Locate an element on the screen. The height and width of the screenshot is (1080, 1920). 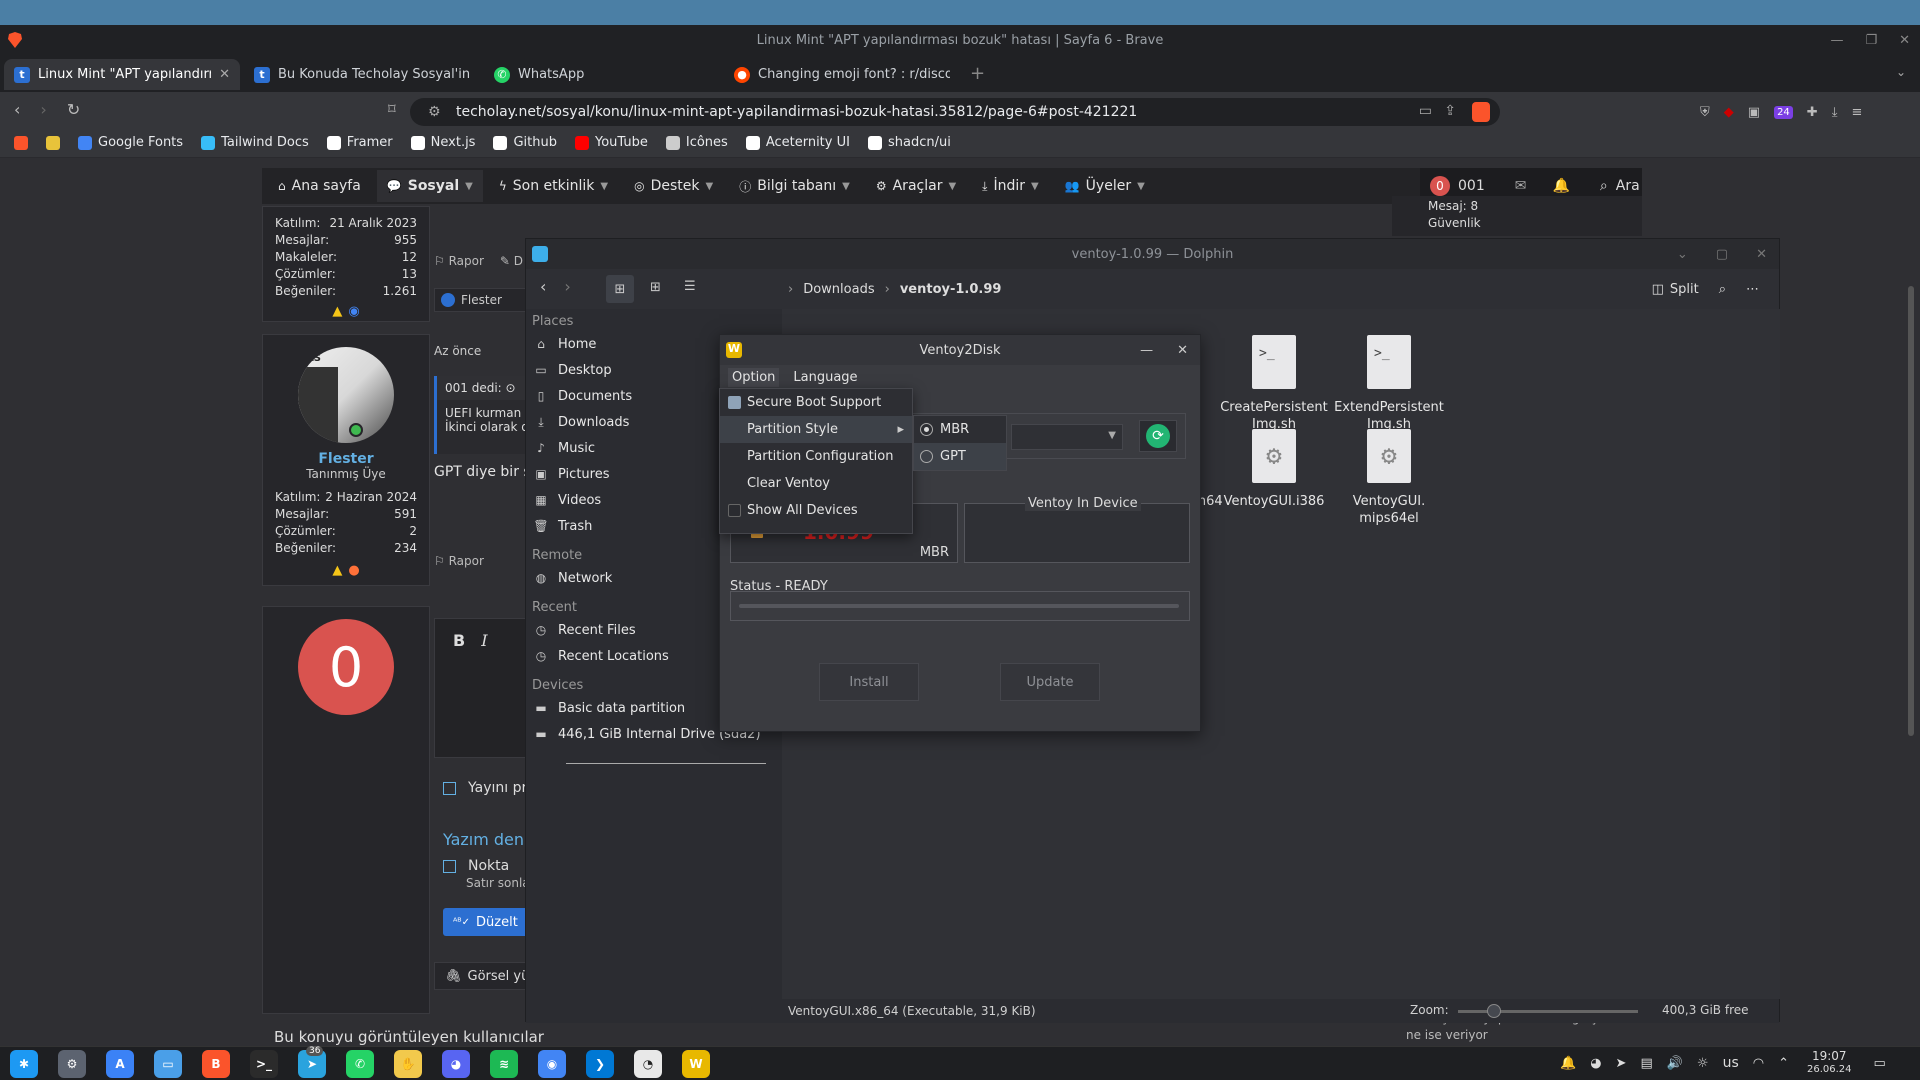
bookmark-item: shadcn/ui is located at coordinates (909, 142).